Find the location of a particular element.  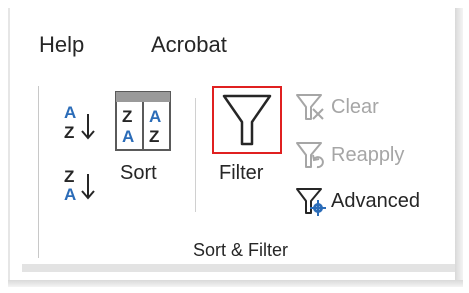

sort-z-to-a-icon: Z A is located at coordinates (79, 185).